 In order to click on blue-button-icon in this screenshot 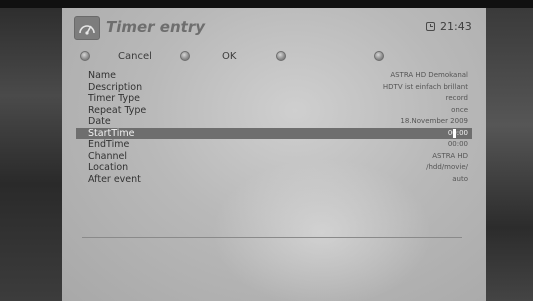, I will do `click(379, 56)`.